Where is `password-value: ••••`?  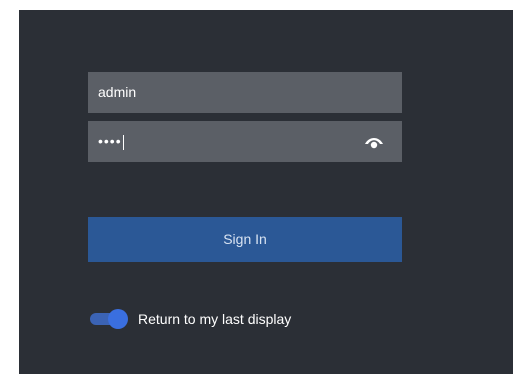 password-value: •••• is located at coordinates (110, 141).